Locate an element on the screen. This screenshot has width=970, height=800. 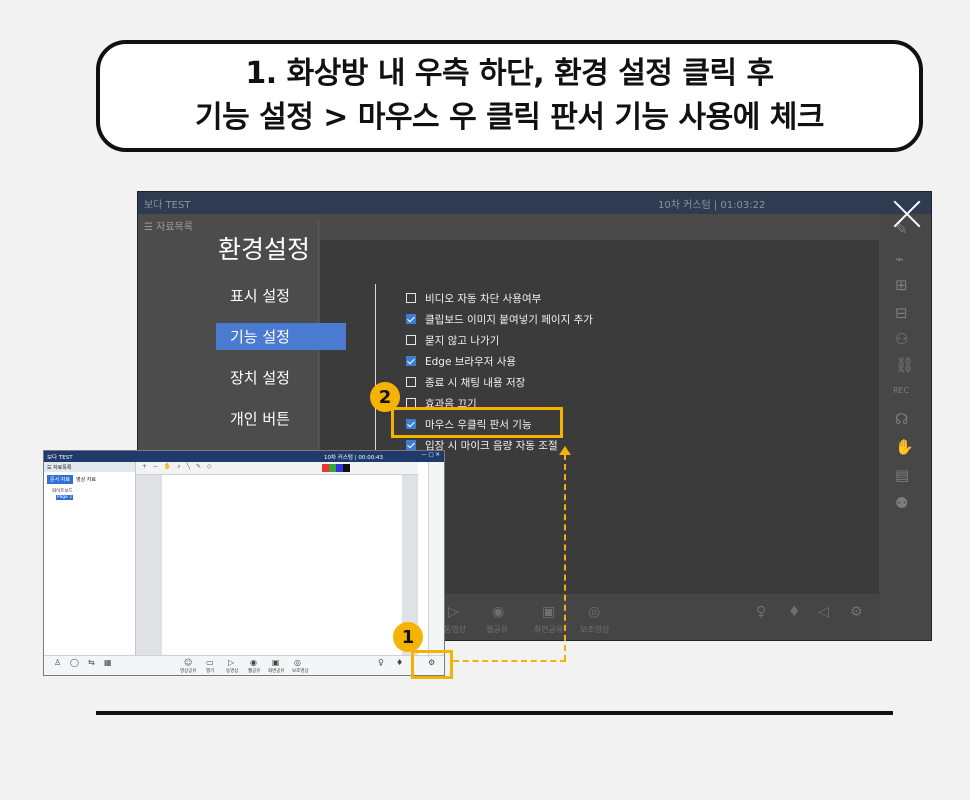
mic-bottom-icon: ♦ is located at coordinates (794, 612).